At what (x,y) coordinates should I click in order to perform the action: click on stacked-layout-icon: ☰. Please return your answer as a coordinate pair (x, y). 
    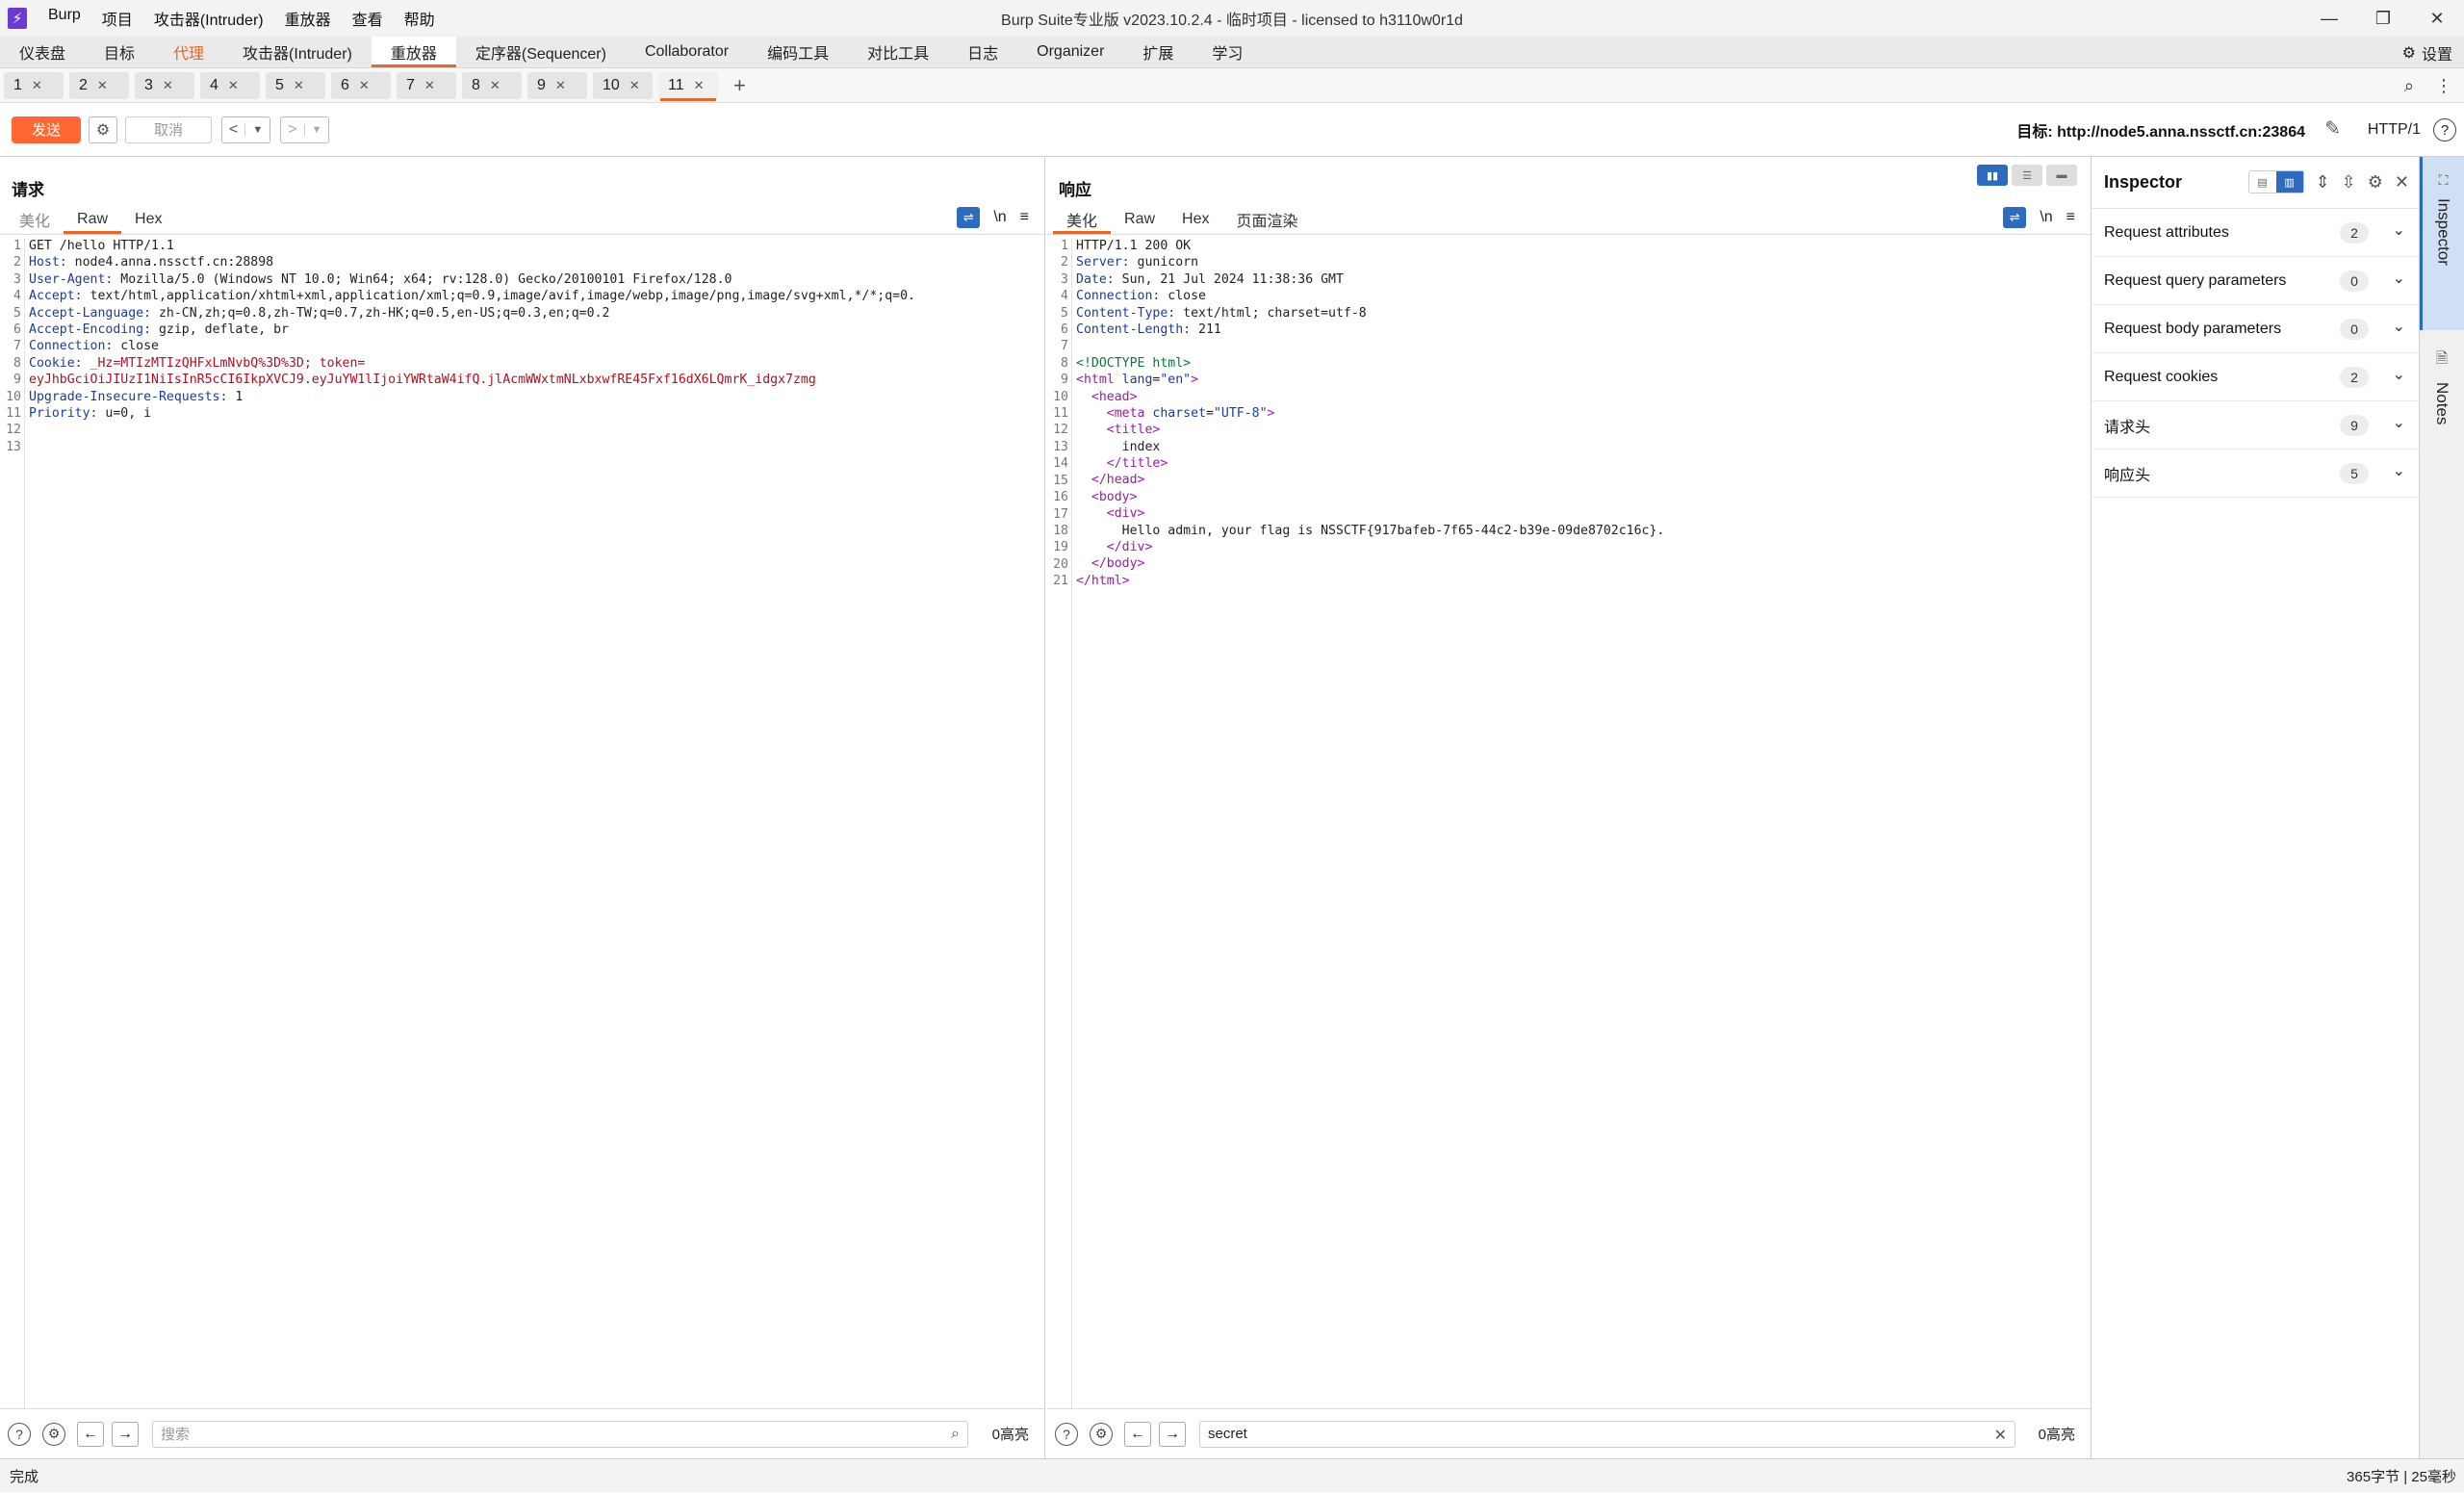
    Looking at the image, I should click on (2027, 176).